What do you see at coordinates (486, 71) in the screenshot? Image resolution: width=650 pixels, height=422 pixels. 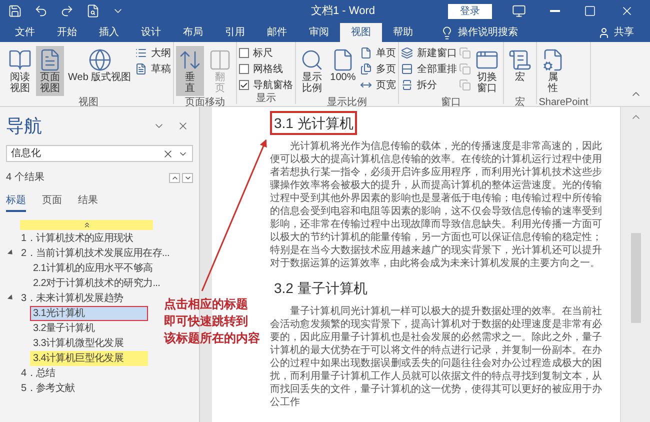 I see `ribbon-button: 切换窗口` at bounding box center [486, 71].